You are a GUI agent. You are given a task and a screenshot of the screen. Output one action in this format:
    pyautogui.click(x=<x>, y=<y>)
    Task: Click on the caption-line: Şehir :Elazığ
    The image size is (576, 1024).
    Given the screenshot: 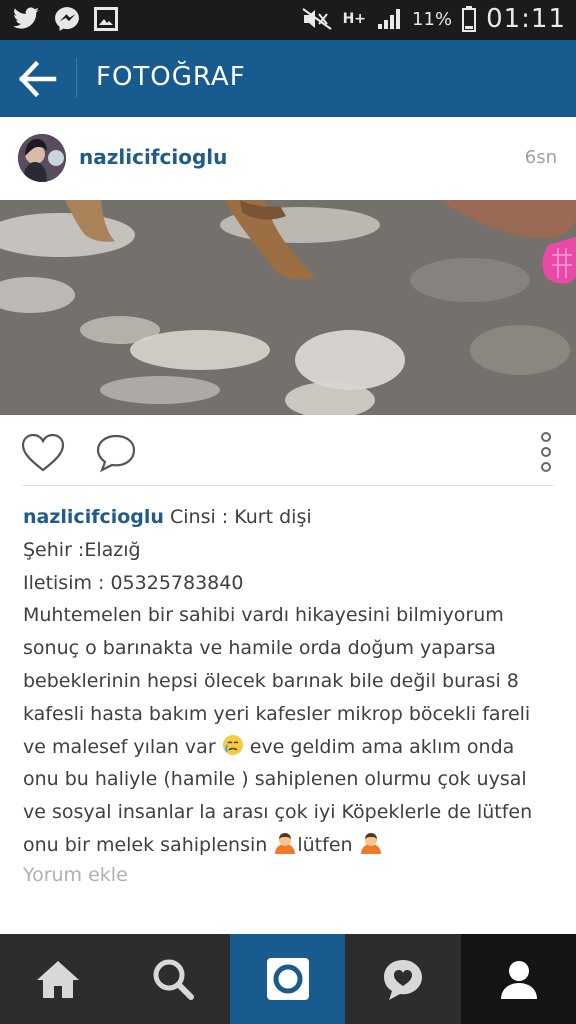 What is the action you would take?
    pyautogui.click(x=82, y=549)
    